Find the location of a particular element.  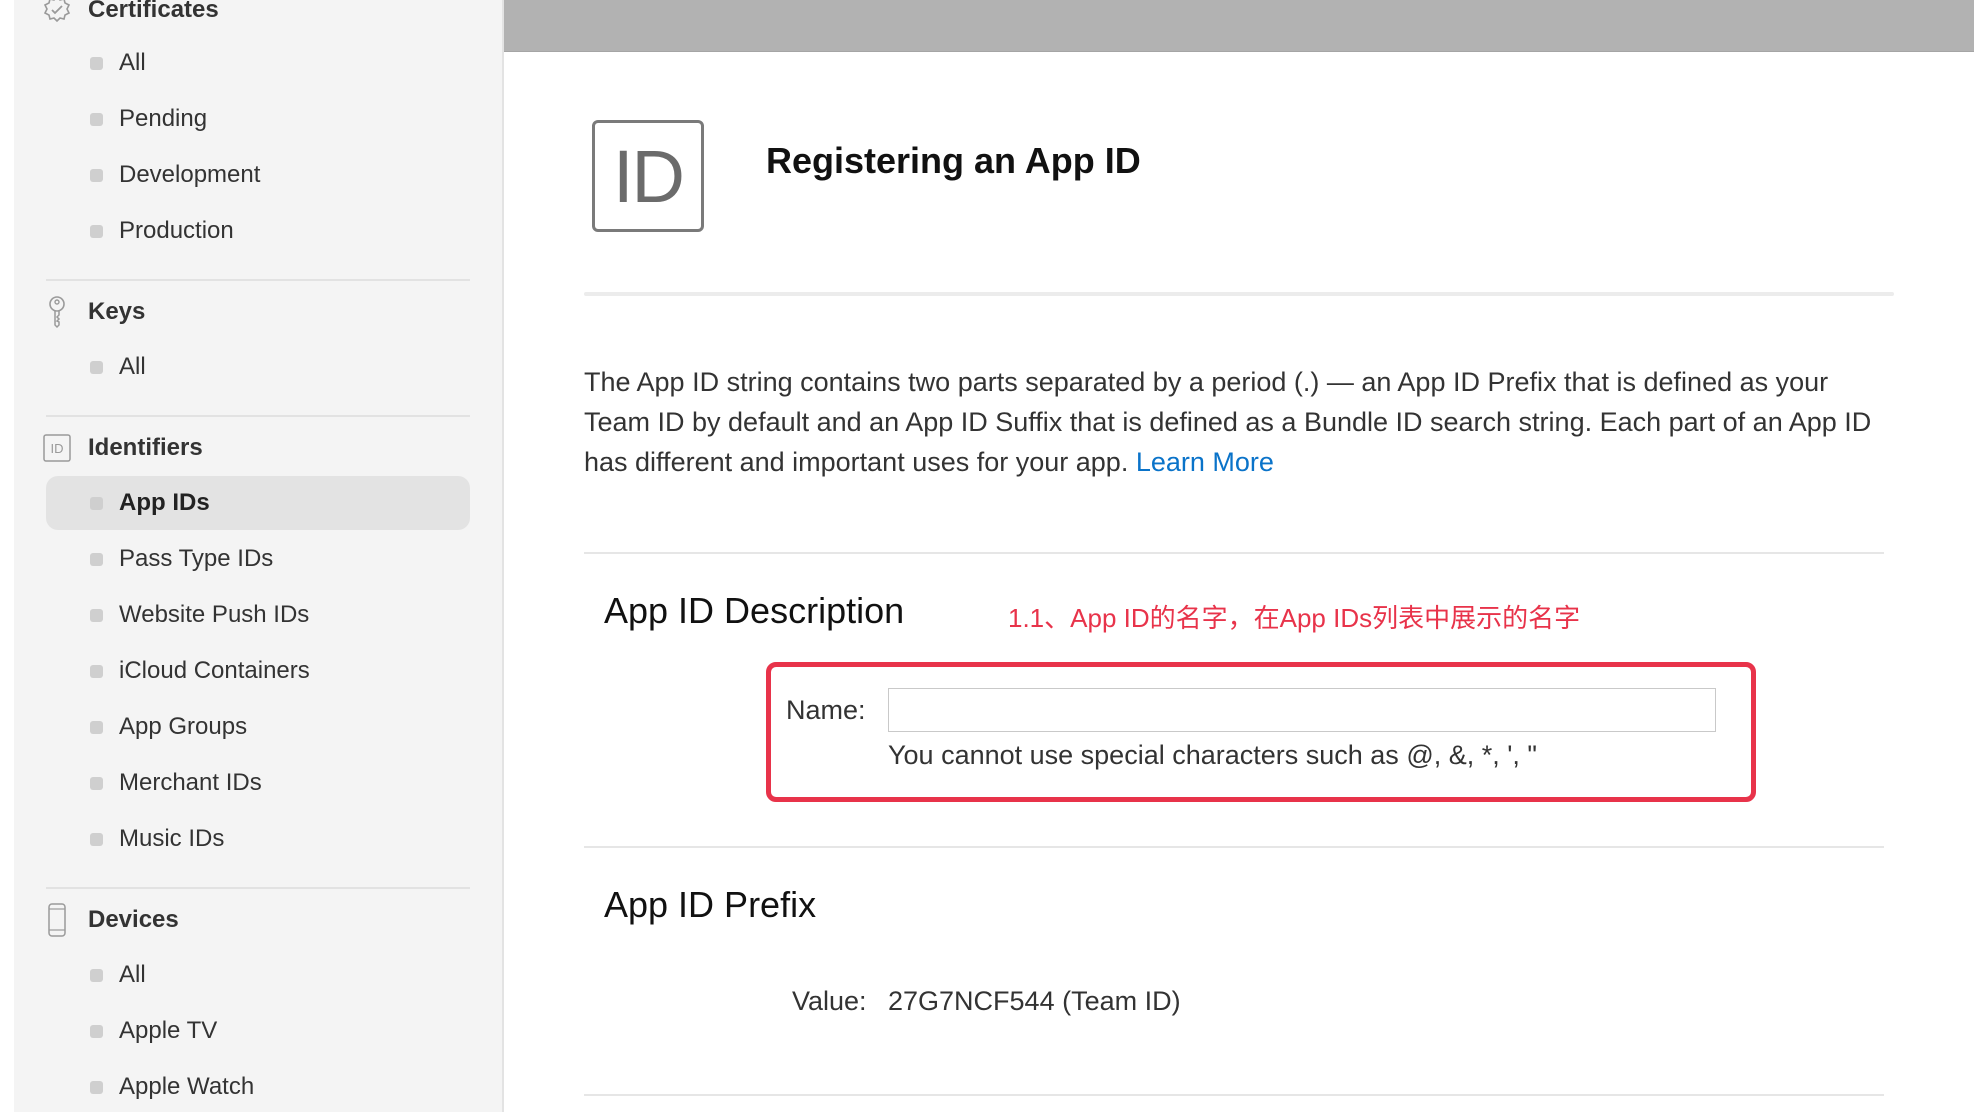

sidebar-item-apple-tv: Apple TV is located at coordinates (258, 1031).